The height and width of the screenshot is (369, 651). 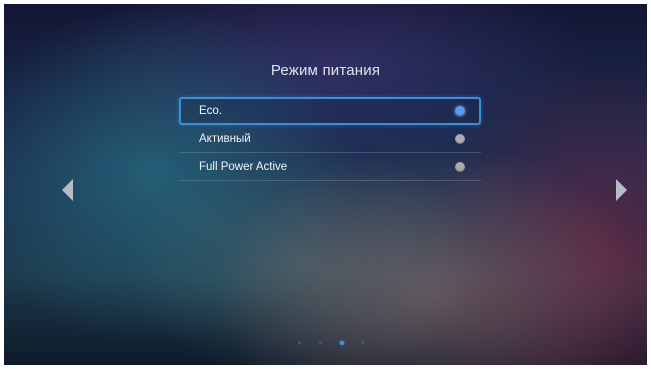 What do you see at coordinates (460, 111) in the screenshot?
I see `radio-selected-icon` at bounding box center [460, 111].